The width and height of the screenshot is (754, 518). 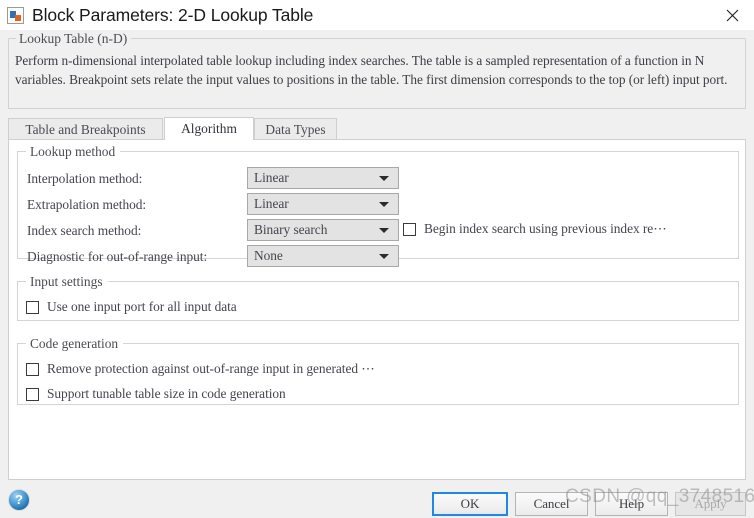 What do you see at coordinates (409, 229) in the screenshot?
I see `begin-index-search-checkbox` at bounding box center [409, 229].